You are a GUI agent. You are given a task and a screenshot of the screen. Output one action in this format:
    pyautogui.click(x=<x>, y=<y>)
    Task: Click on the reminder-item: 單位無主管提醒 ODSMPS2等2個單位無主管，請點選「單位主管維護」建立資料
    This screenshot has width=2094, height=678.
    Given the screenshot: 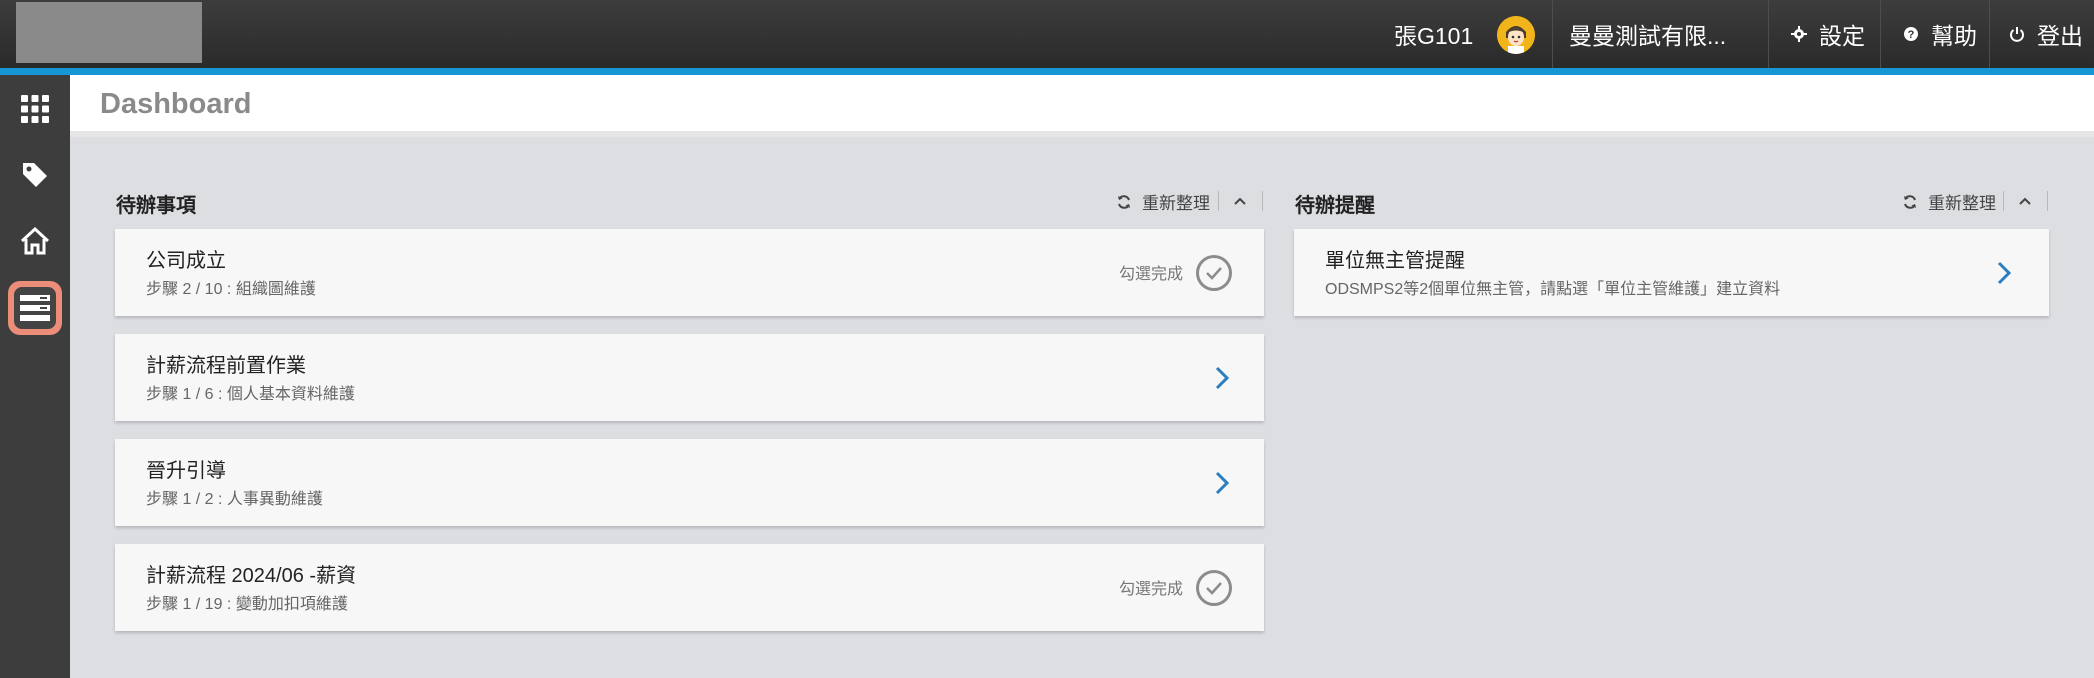 What is the action you would take?
    pyautogui.click(x=1671, y=272)
    